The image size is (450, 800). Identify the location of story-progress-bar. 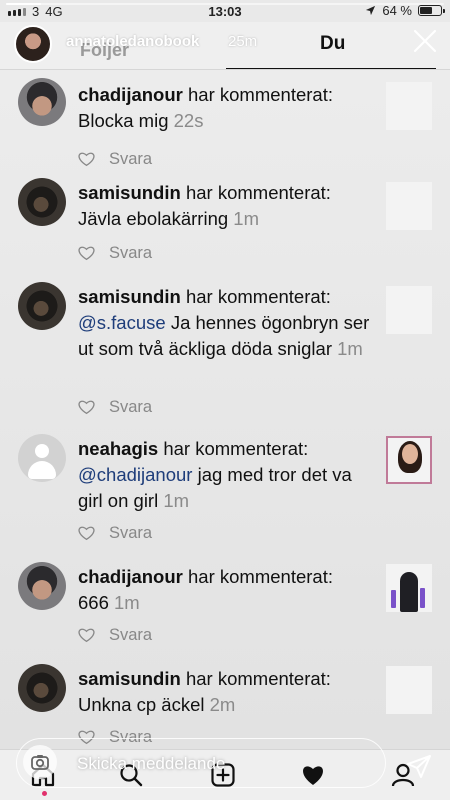
(225, 4).